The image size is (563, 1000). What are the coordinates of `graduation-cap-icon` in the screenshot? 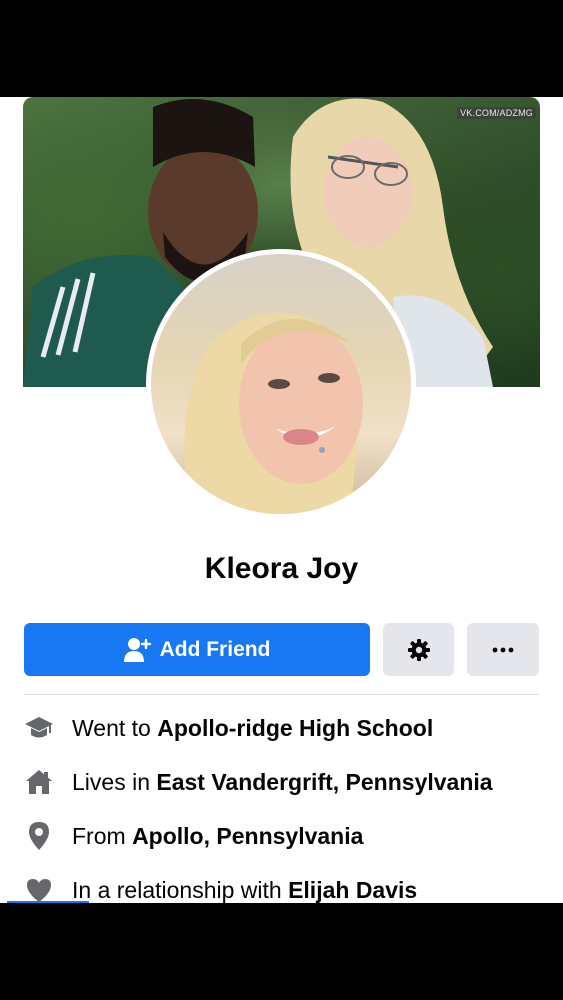 It's located at (39, 728).